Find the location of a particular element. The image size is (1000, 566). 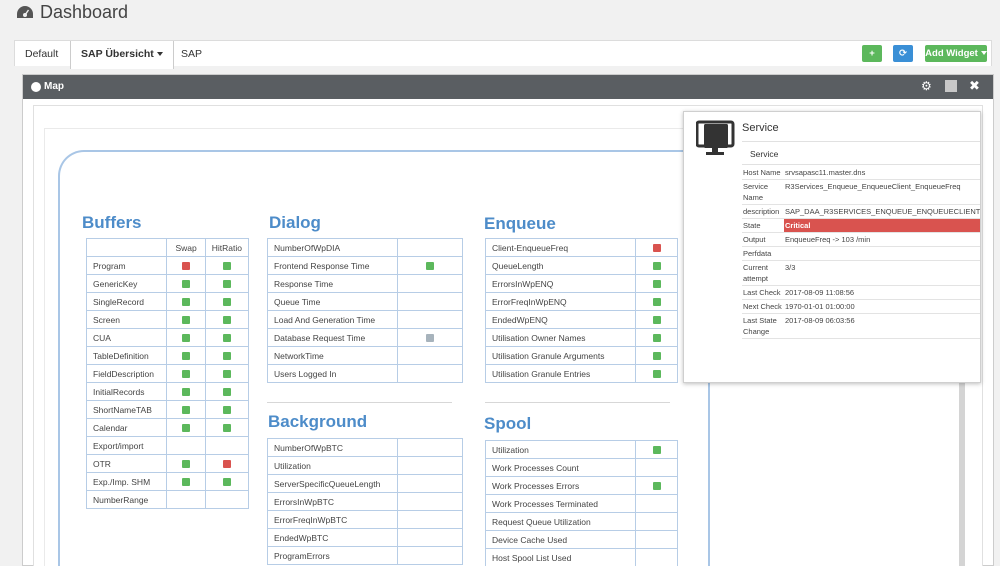

metric-name: Response Time is located at coordinates (332, 283).